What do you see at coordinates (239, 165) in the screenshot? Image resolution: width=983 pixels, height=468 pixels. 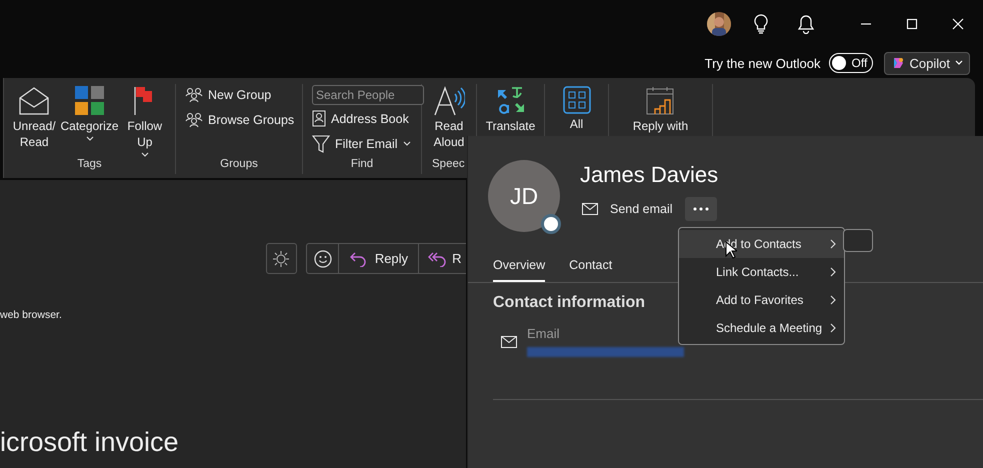 I see `group-label: Groups` at bounding box center [239, 165].